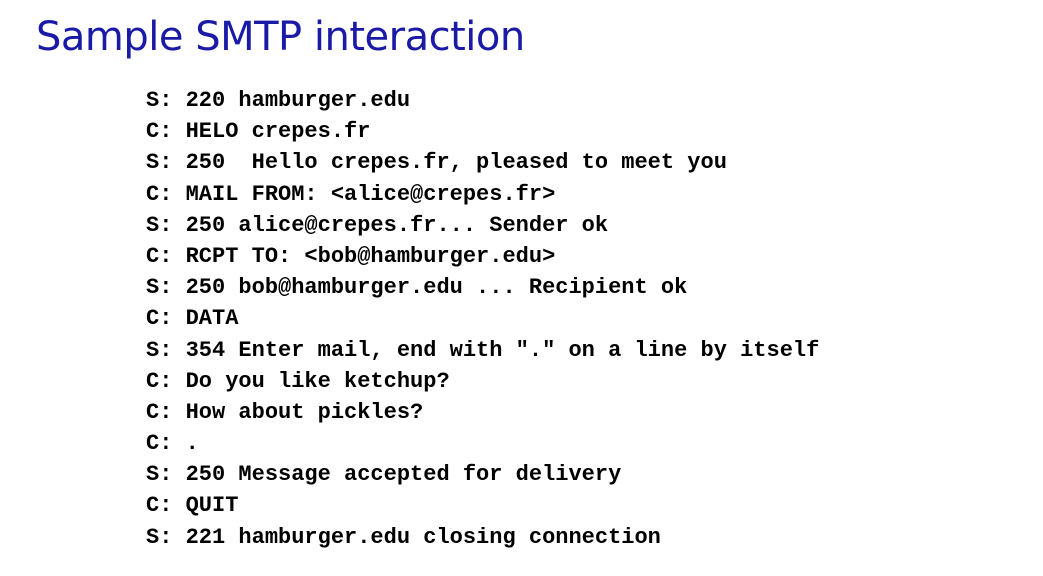 Image resolution: width=1043 pixels, height=576 pixels. What do you see at coordinates (351, 194) in the screenshot?
I see `transcript-line: C: MAIL FROM: <alice@crepes.fr>` at bounding box center [351, 194].